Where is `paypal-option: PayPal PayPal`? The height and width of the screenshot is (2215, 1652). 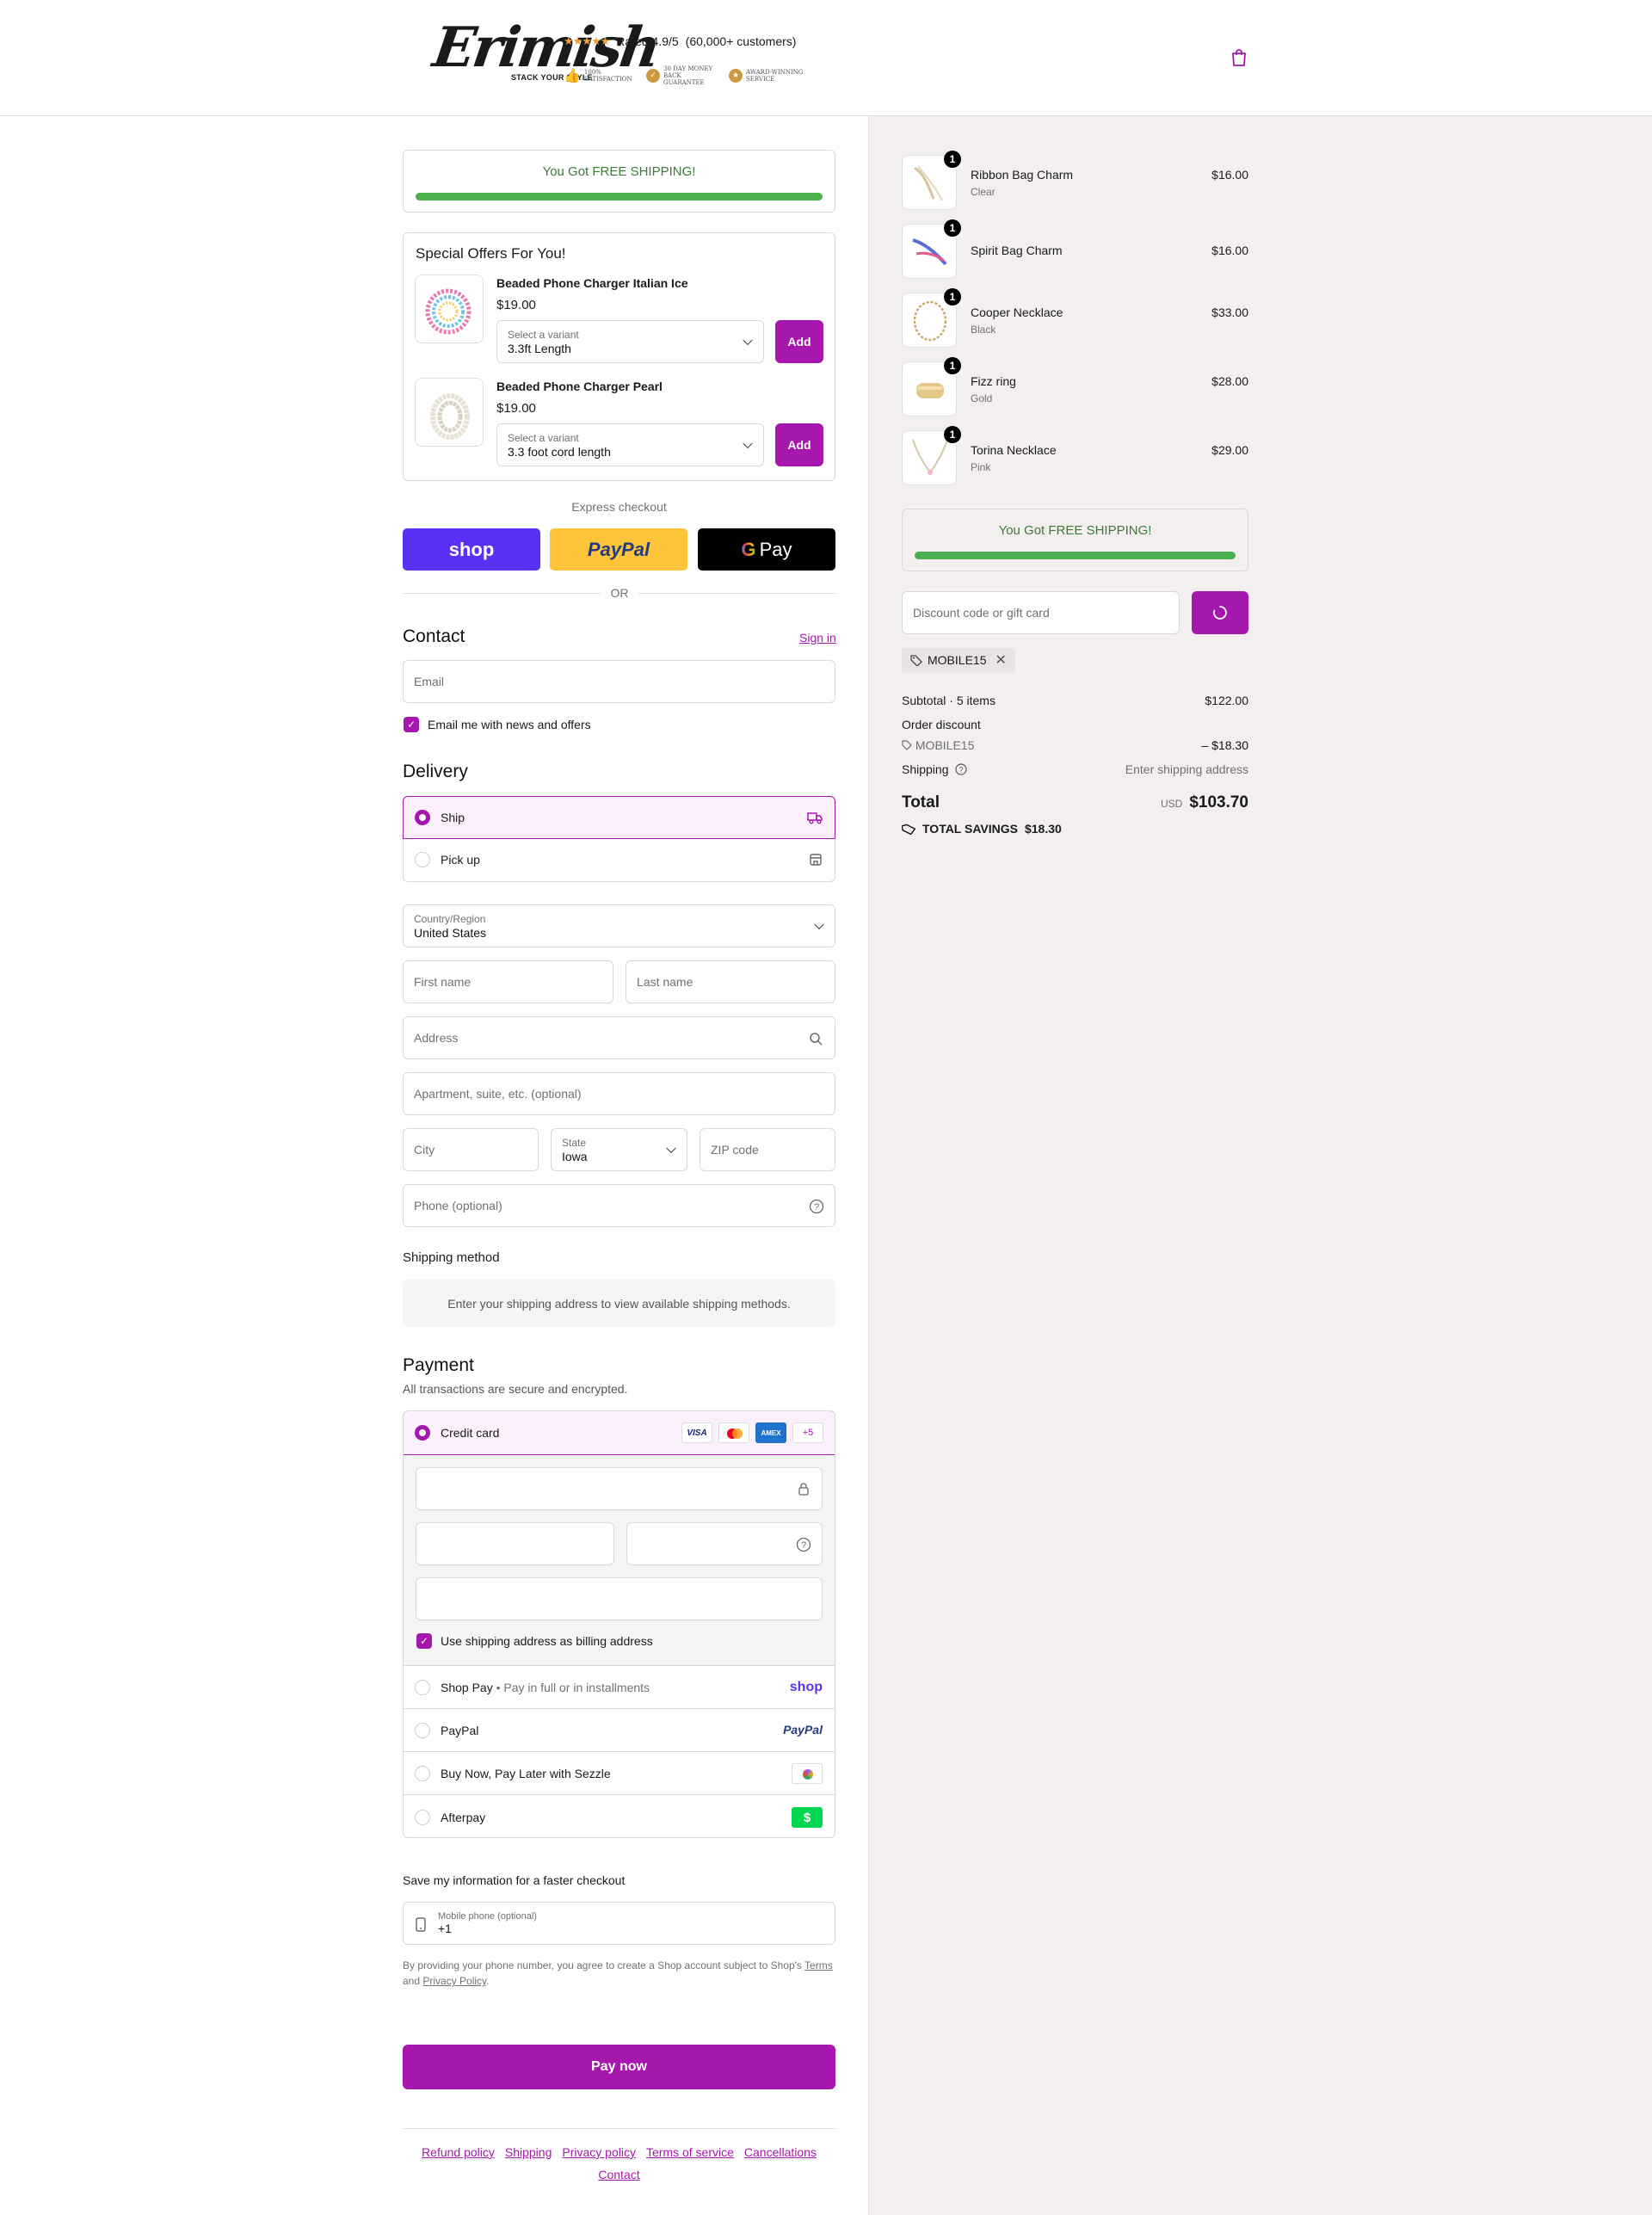
paypal-option: PayPal PayPal is located at coordinates (619, 1729).